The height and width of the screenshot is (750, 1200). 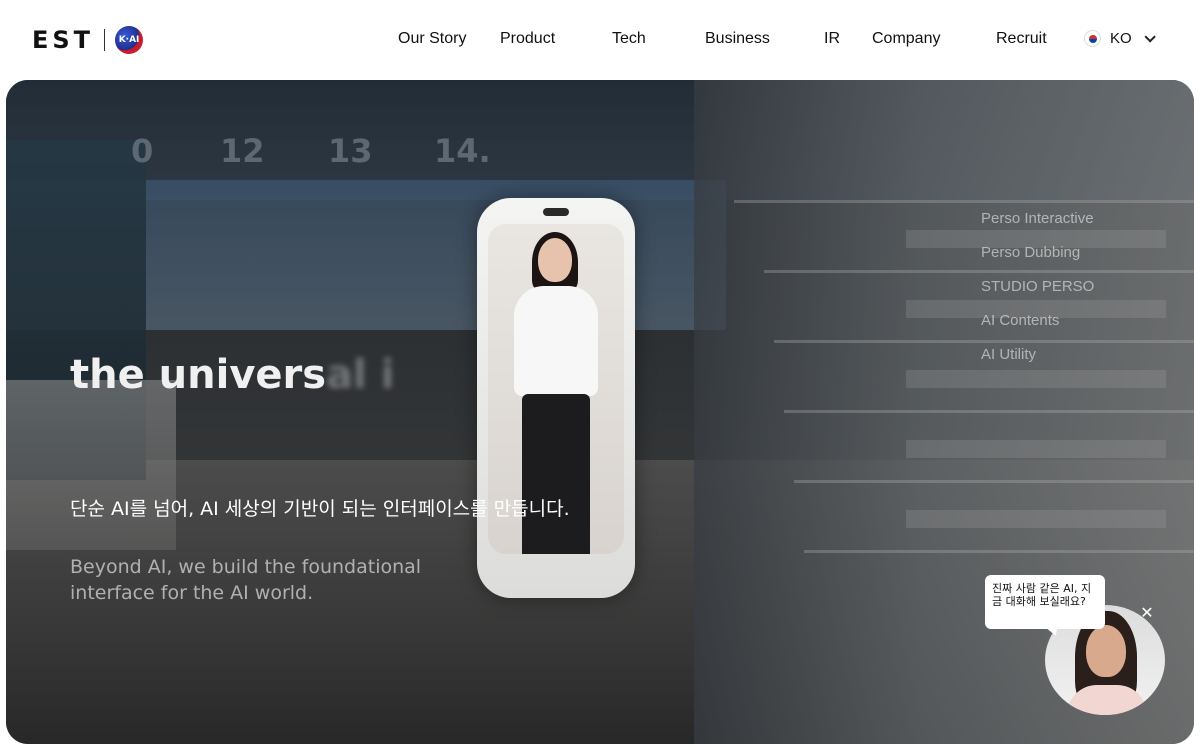 I want to click on product-studio-perso: STUDIO PERSO, so click(x=1037, y=287).